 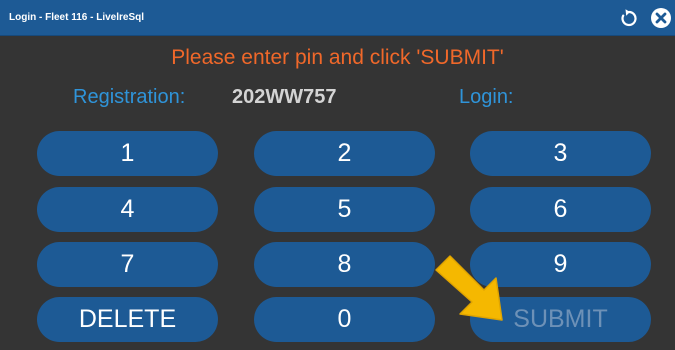 I want to click on key-0-button: 0, so click(x=344, y=319).